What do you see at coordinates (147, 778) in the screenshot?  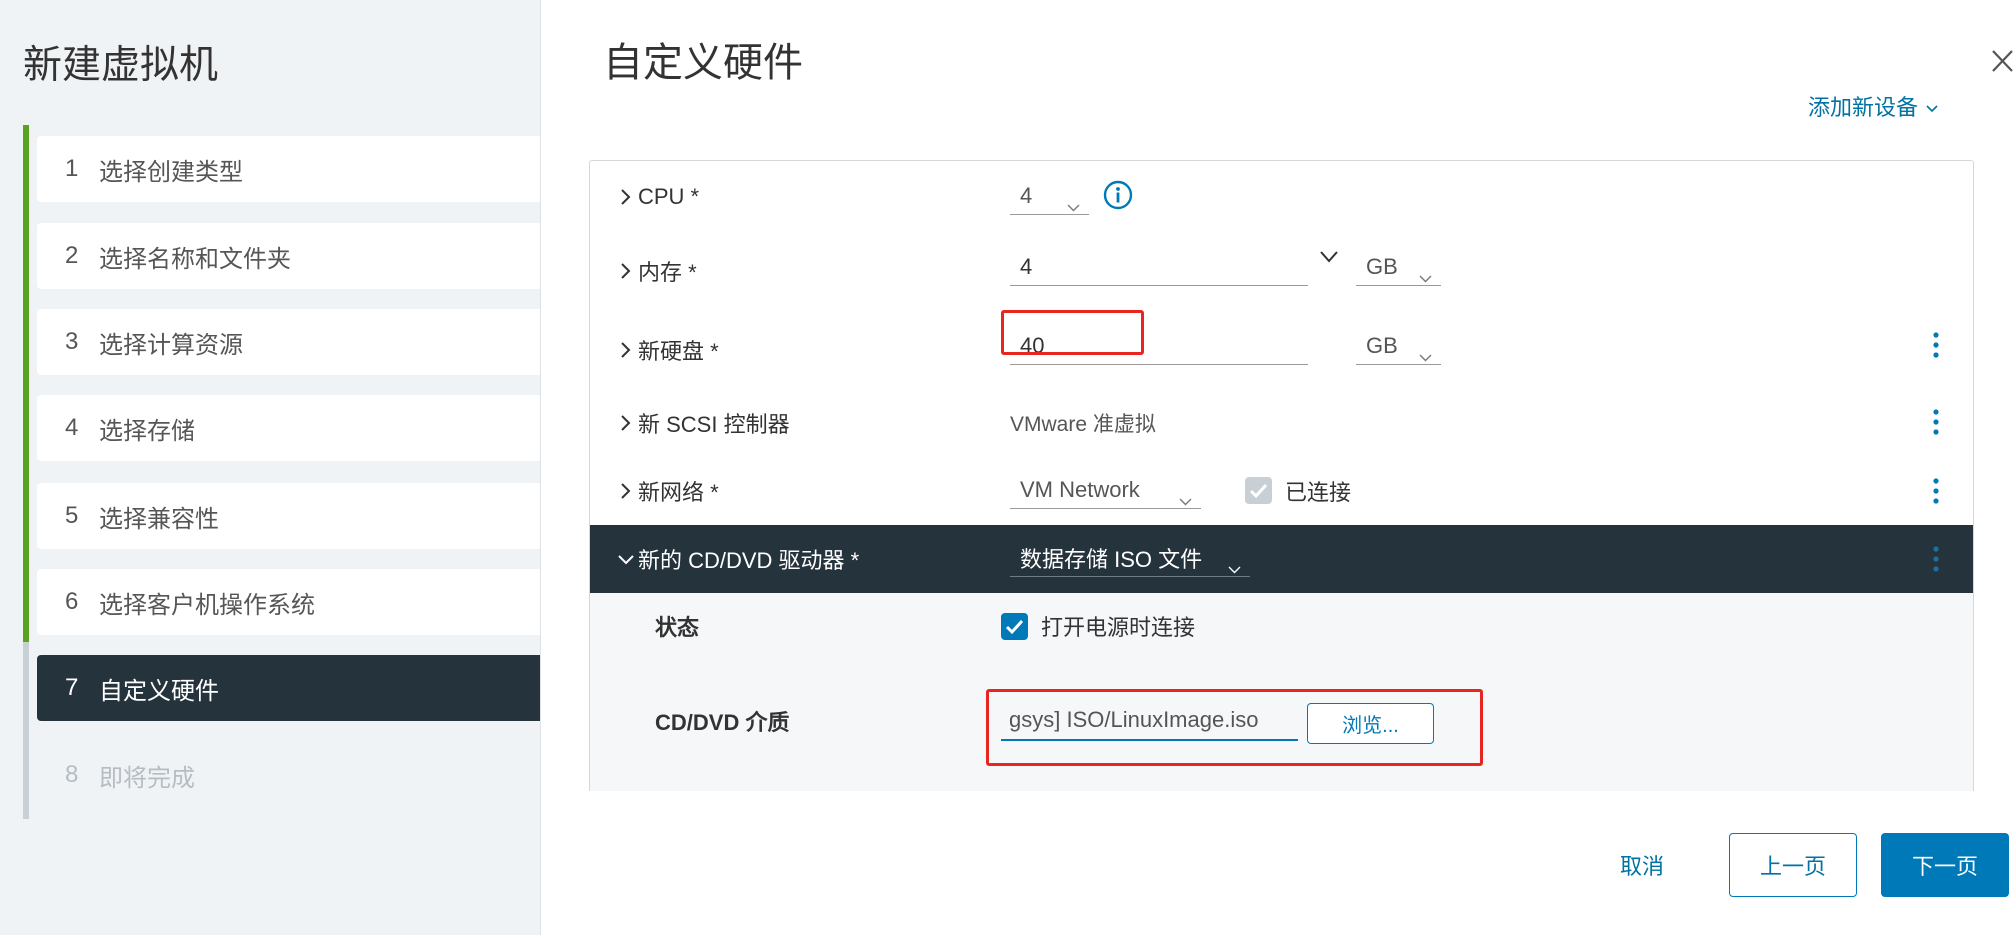 I see `step-label: 即将完成` at bounding box center [147, 778].